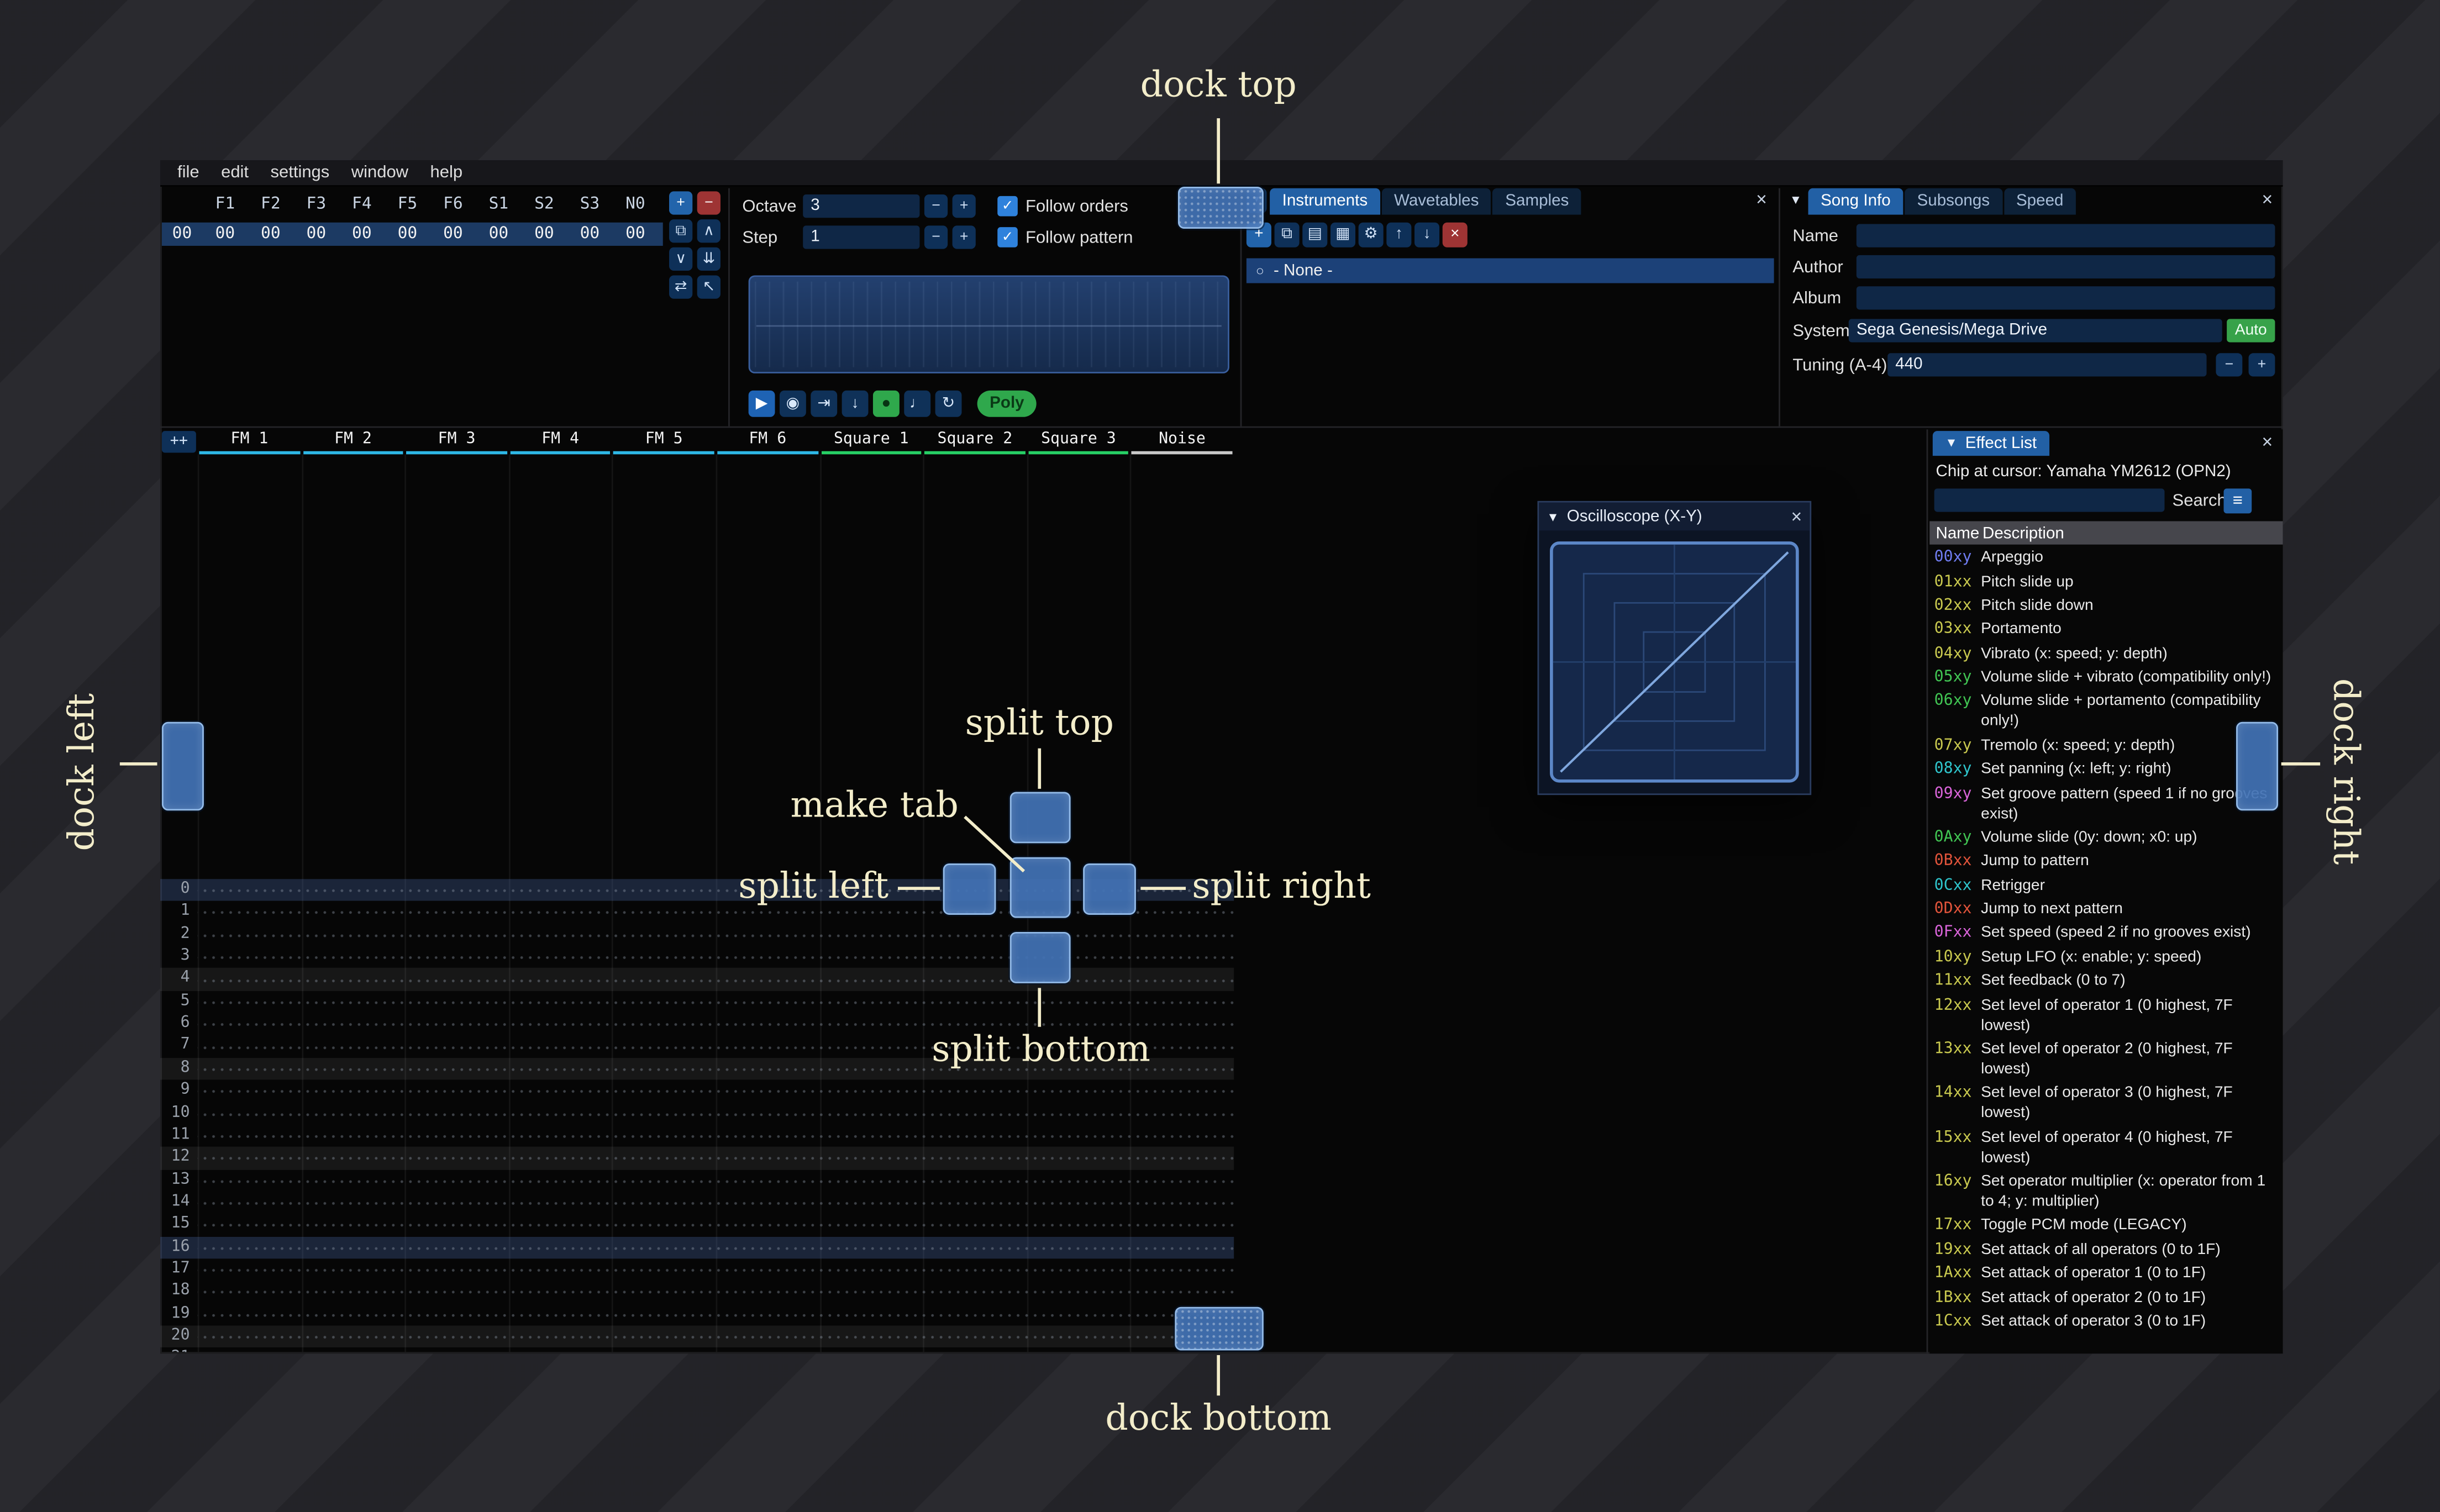 The width and height of the screenshot is (2440, 1512). What do you see at coordinates (697, 1269) in the screenshot?
I see `pattern-row-17: 17` at bounding box center [697, 1269].